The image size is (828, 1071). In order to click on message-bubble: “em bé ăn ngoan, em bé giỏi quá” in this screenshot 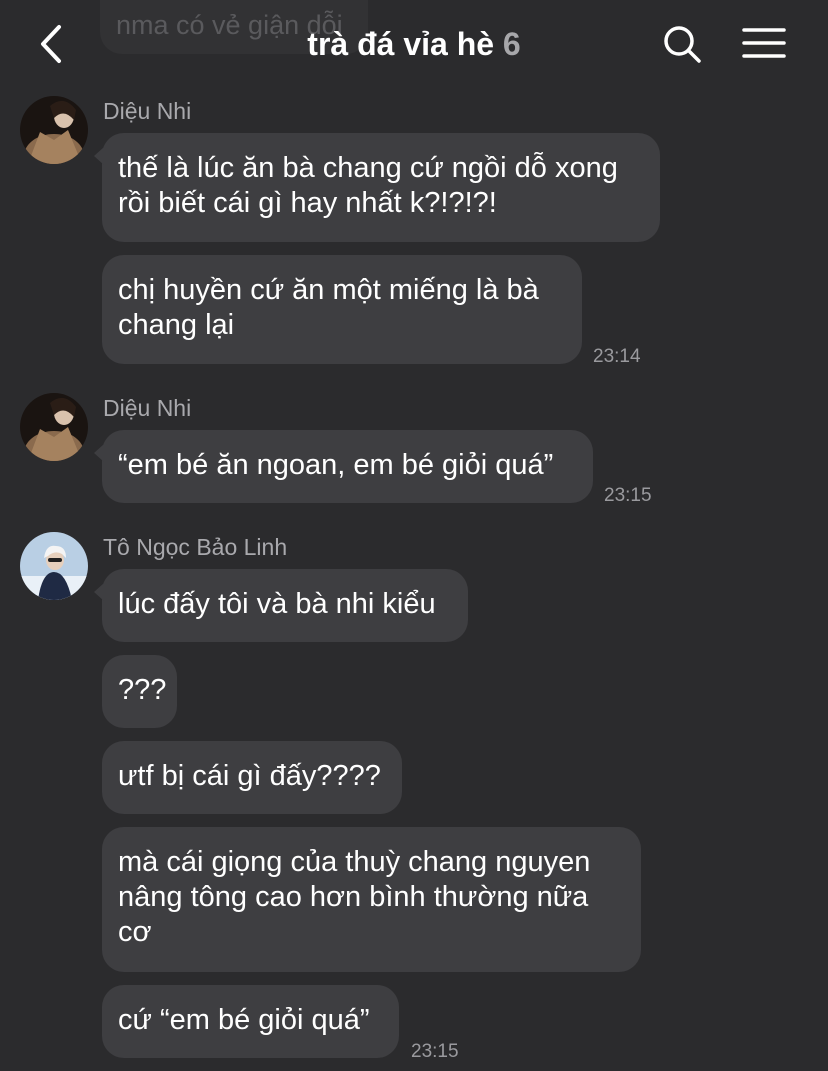, I will do `click(343, 466)`.